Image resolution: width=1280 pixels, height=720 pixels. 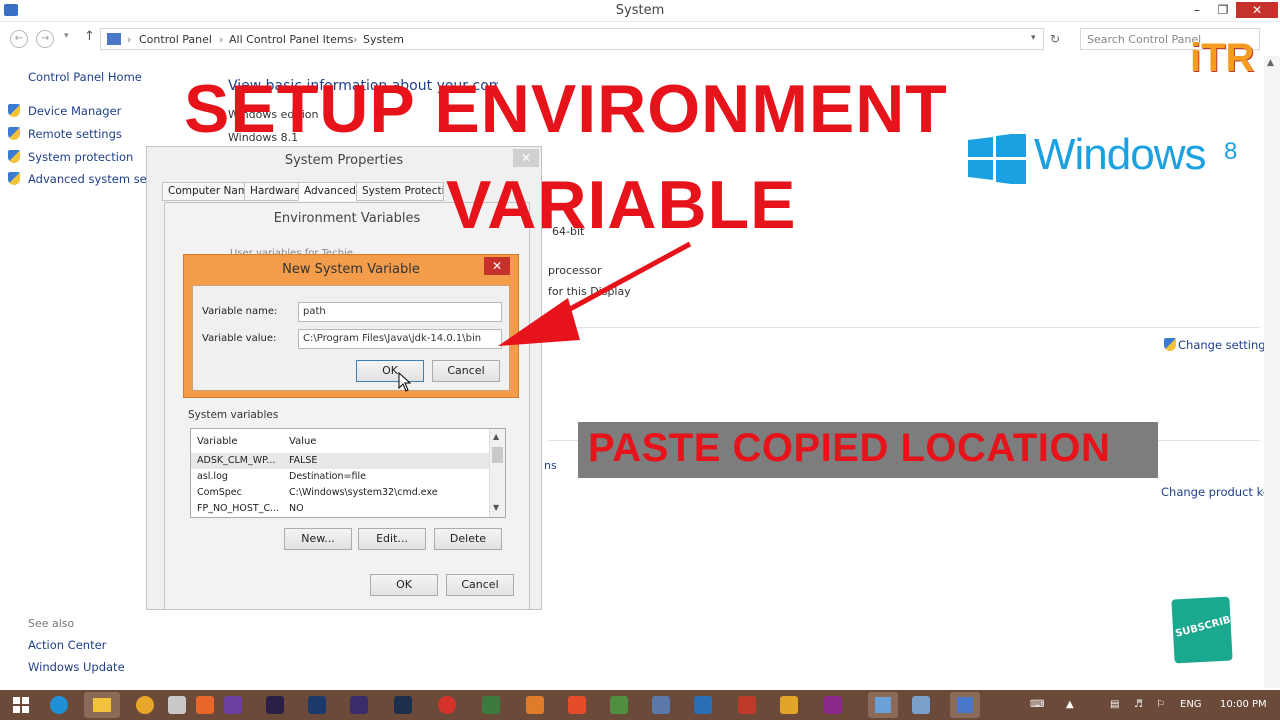 I want to click on new-variable-title: New System Variable, so click(x=351, y=269).